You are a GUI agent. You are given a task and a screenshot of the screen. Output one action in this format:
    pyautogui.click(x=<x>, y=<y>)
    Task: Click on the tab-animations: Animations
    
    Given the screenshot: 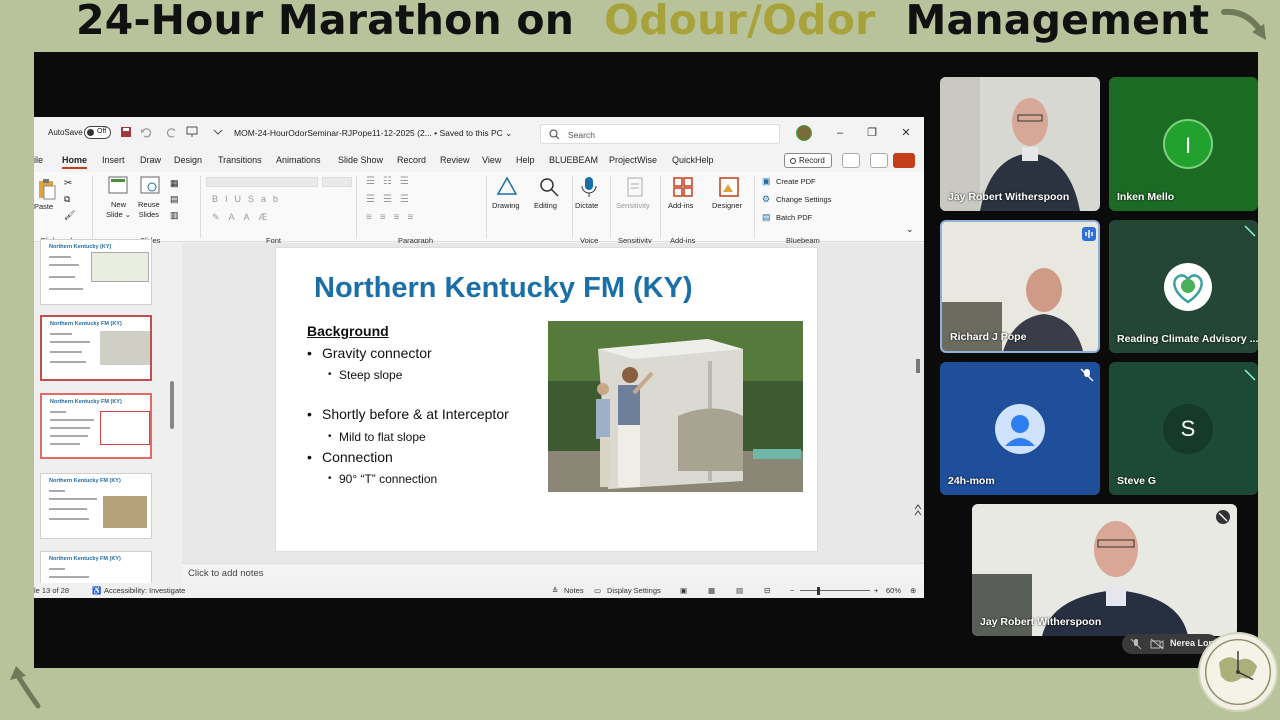 What is the action you would take?
    pyautogui.click(x=298, y=160)
    